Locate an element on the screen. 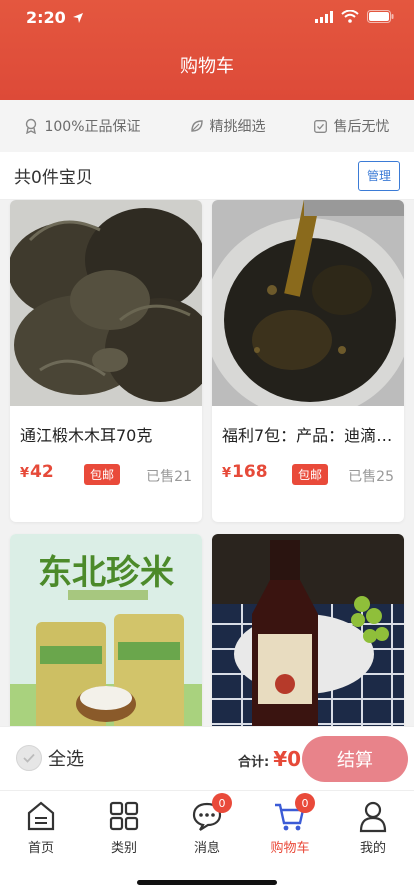 The image size is (414, 896). cart-count-row: 共0件宝贝 管理 is located at coordinates (207, 176).